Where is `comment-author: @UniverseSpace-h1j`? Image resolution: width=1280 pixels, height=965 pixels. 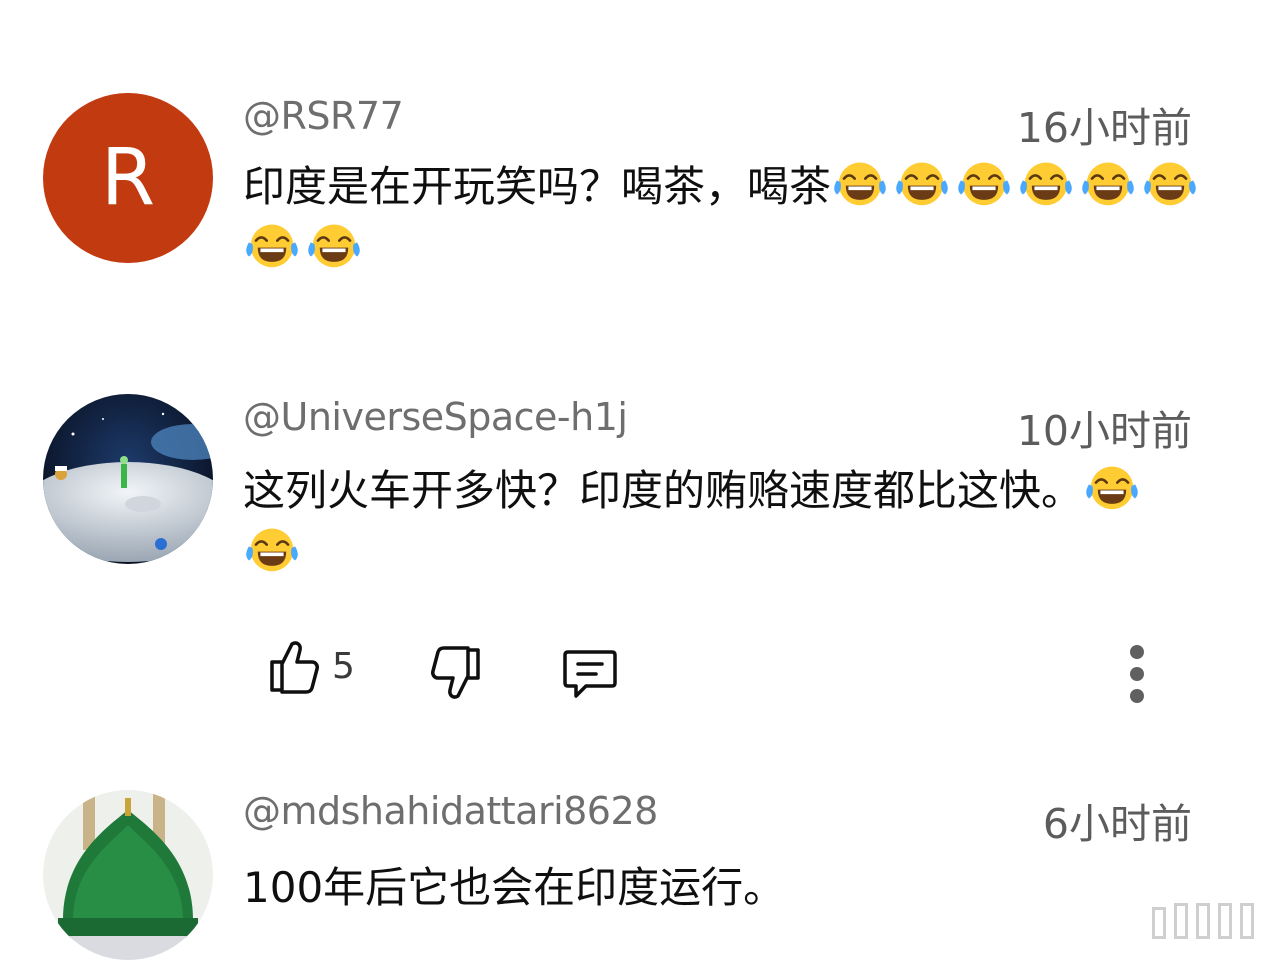
comment-author: @UniverseSpace-h1j is located at coordinates (435, 417).